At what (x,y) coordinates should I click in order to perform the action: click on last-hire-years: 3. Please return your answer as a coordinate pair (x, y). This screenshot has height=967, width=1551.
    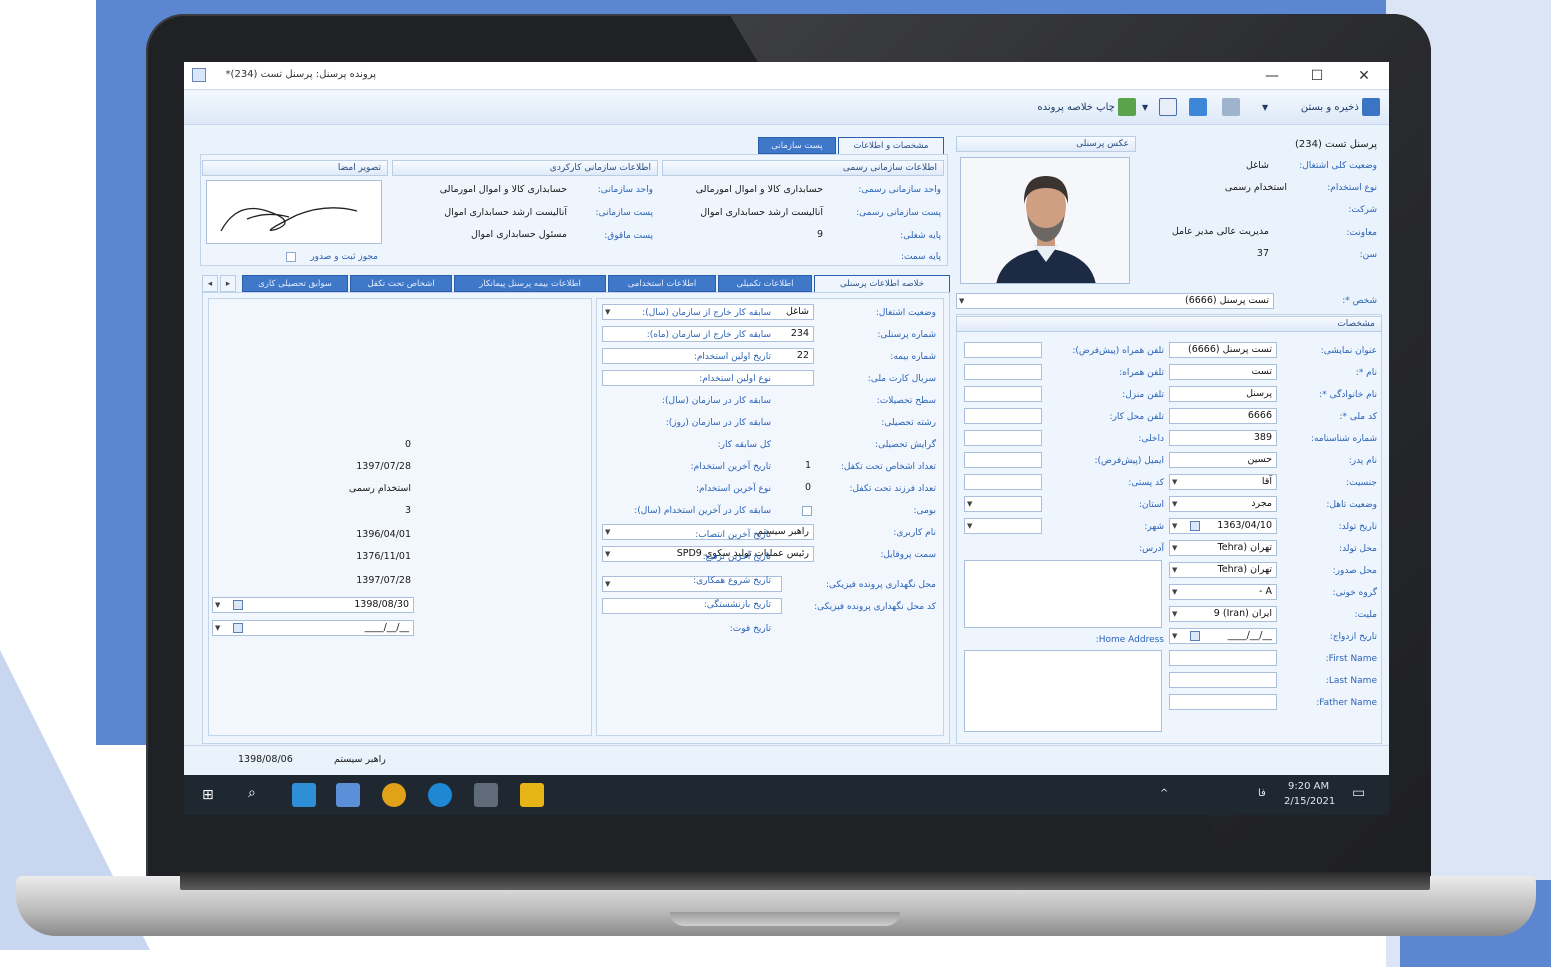
    Looking at the image, I should click on (407, 510).